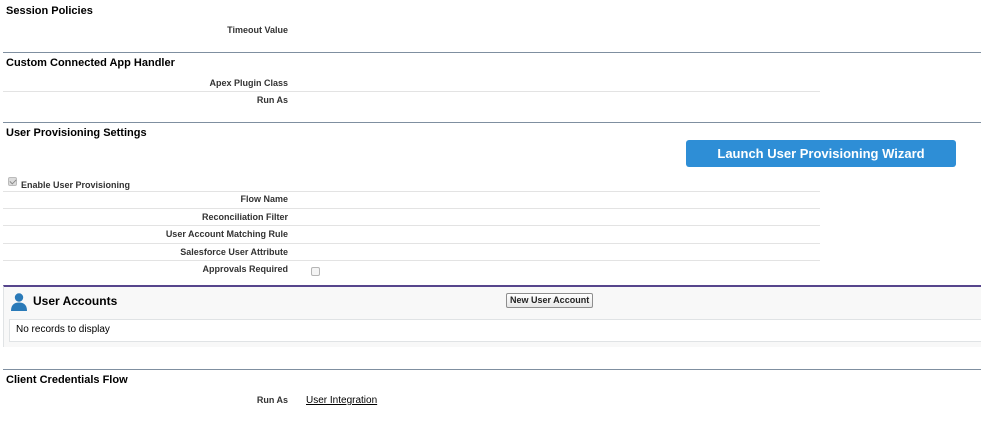 The height and width of the screenshot is (422, 981). Describe the element at coordinates (76, 185) in the screenshot. I see `enable-user-provisioning-label: Enable User Provisioning` at that location.